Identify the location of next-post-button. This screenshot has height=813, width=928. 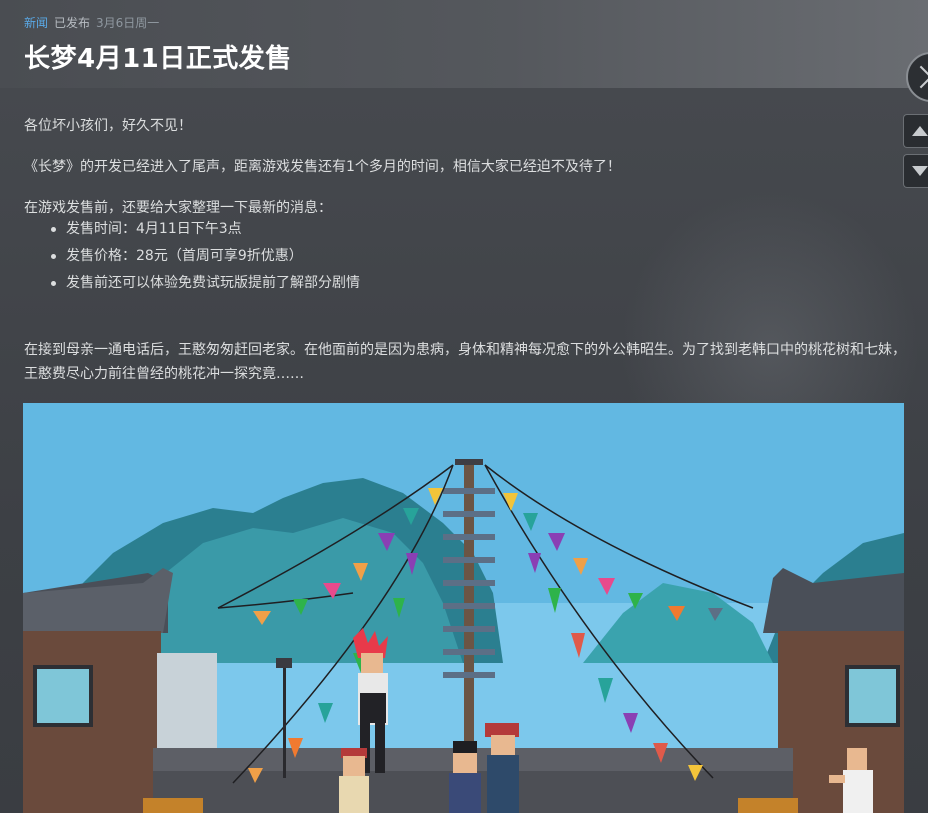
(915, 171).